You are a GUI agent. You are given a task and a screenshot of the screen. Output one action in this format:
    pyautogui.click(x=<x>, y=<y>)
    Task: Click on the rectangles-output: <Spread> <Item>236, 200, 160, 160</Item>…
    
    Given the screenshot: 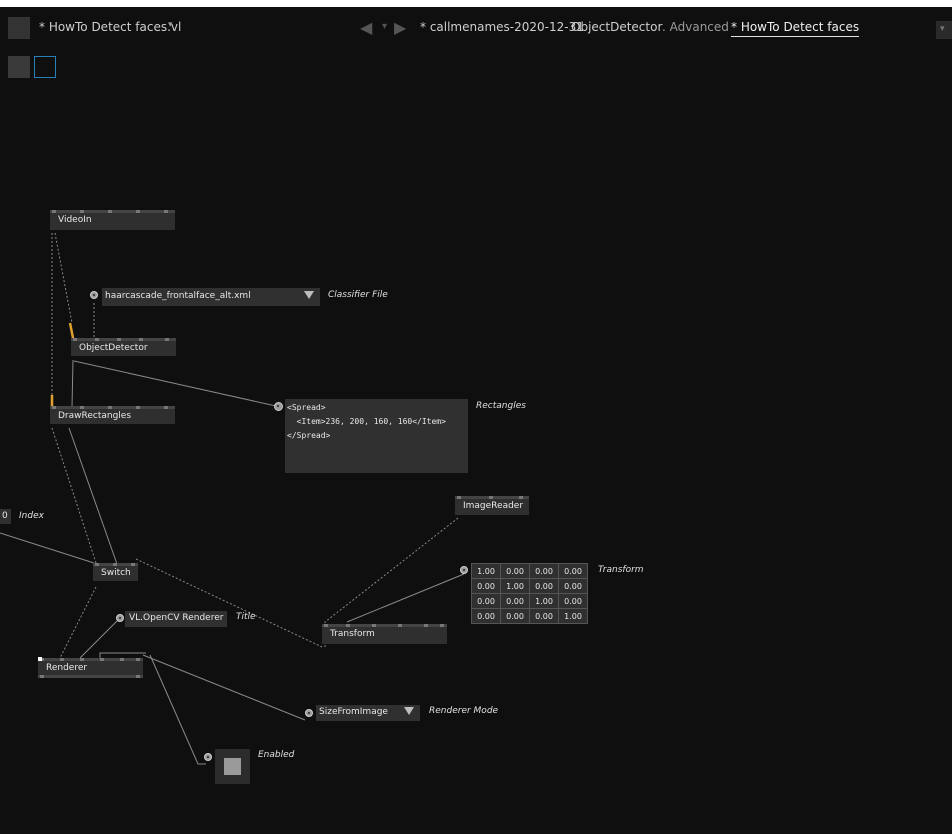 What is the action you would take?
    pyautogui.click(x=376, y=436)
    